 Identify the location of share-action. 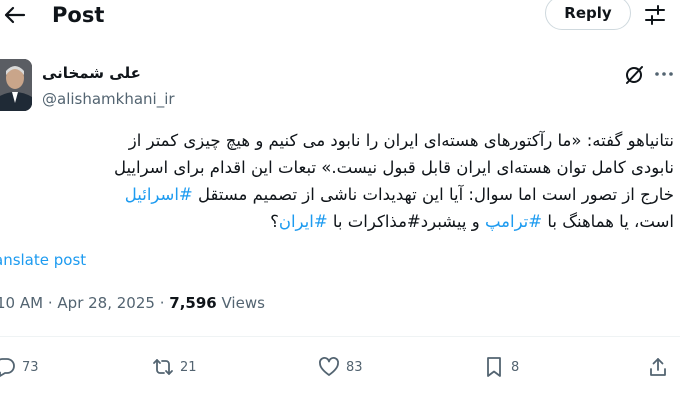
(658, 367).